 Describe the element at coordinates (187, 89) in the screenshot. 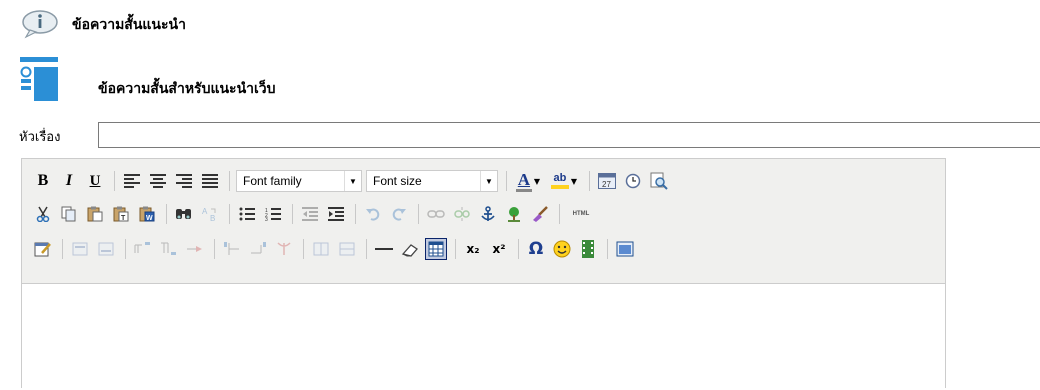

I see `section-subtitle: ข้อความสั้นสำหรับแนะนำเว็บ` at that location.